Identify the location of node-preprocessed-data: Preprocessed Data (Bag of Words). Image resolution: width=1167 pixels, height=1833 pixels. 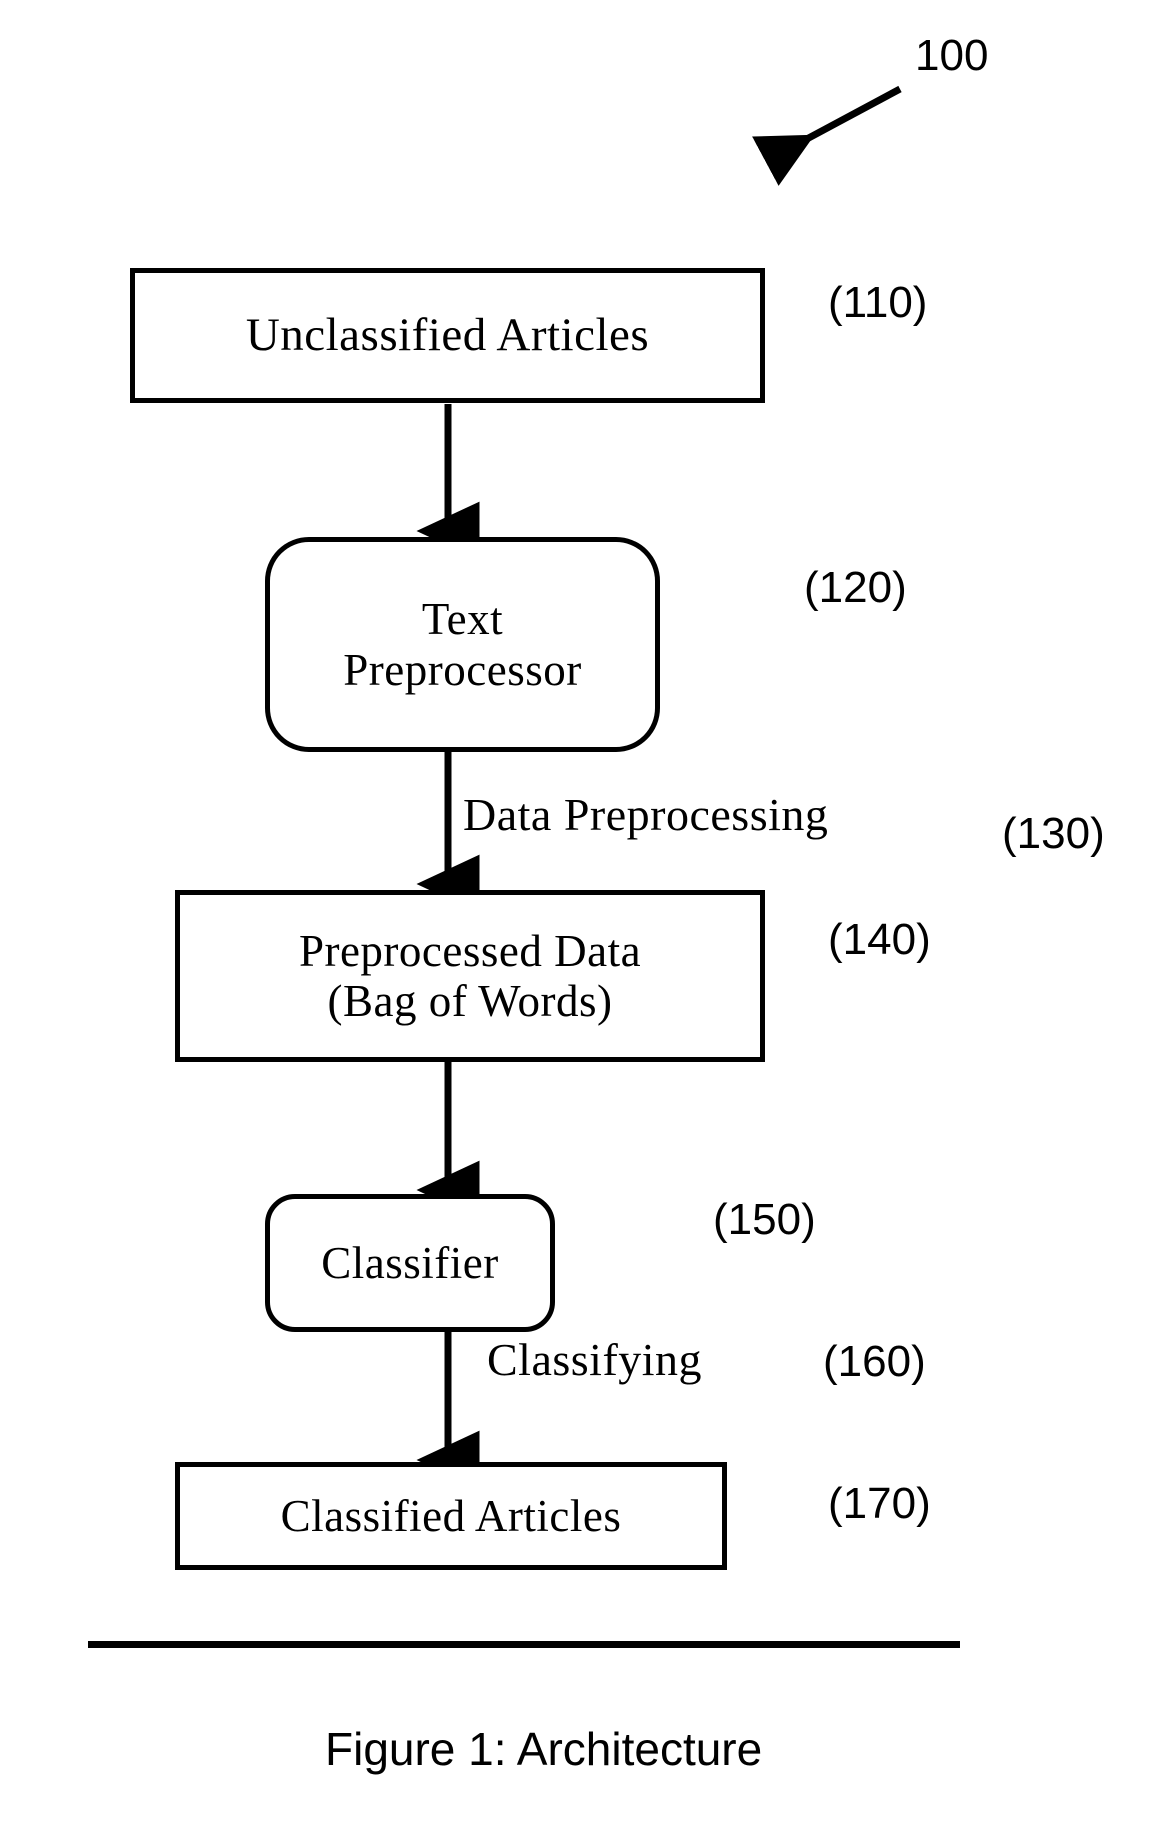
(470, 976).